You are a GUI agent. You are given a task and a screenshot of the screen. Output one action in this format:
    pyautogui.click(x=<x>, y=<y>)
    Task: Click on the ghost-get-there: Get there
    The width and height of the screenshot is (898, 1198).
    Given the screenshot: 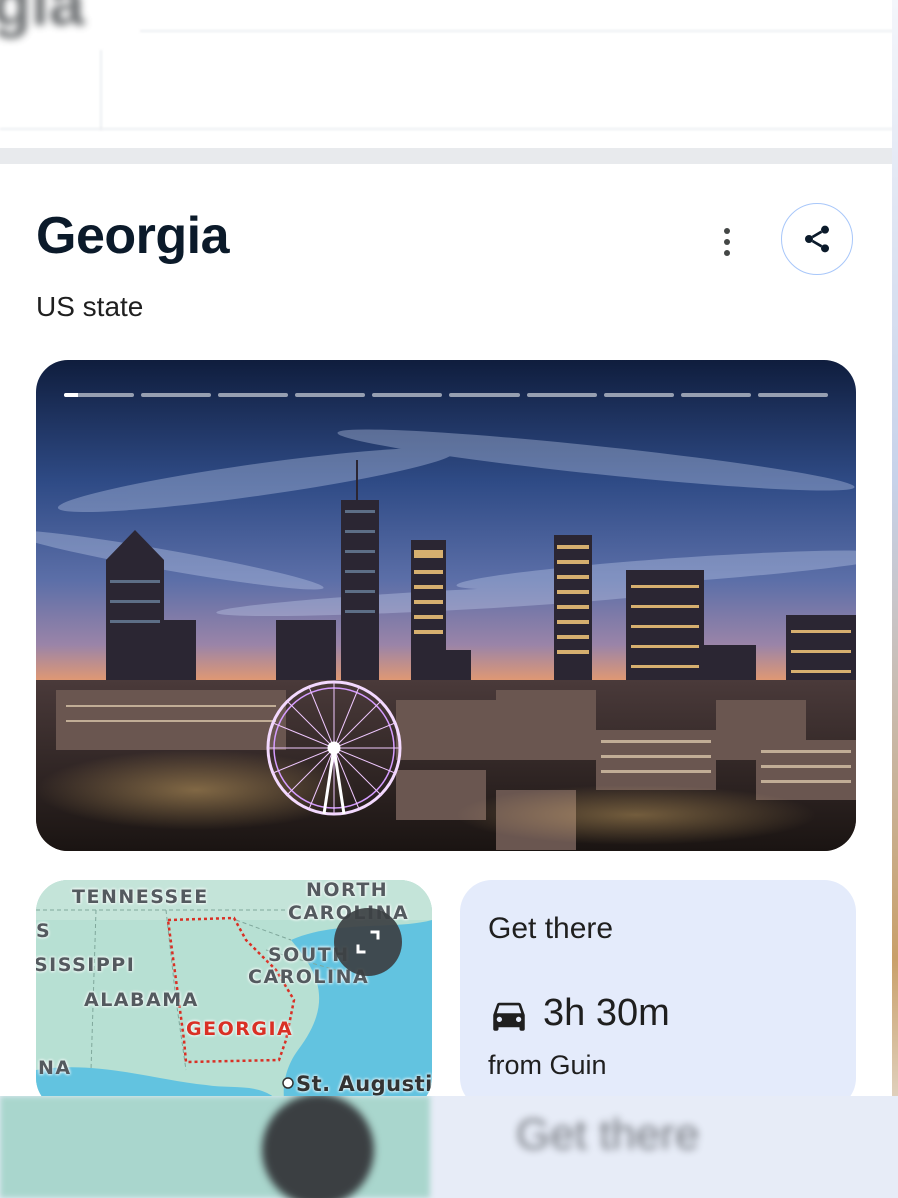 What is the action you would take?
    pyautogui.click(x=608, y=1134)
    